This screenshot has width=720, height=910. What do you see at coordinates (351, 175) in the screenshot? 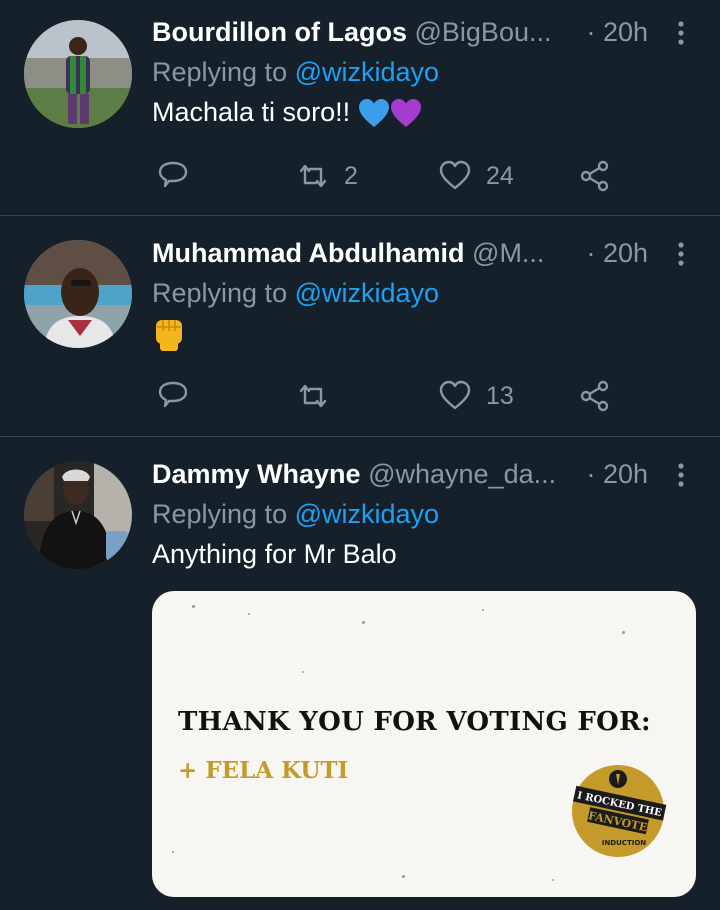
I see `retweet-count: 2` at bounding box center [351, 175].